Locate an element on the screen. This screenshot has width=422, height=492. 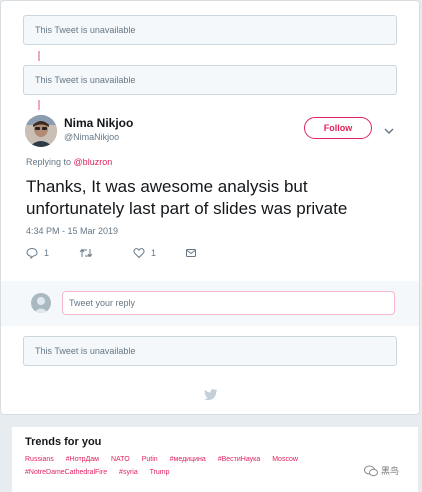
reply-input: Tweet your reply is located at coordinates (228, 303).